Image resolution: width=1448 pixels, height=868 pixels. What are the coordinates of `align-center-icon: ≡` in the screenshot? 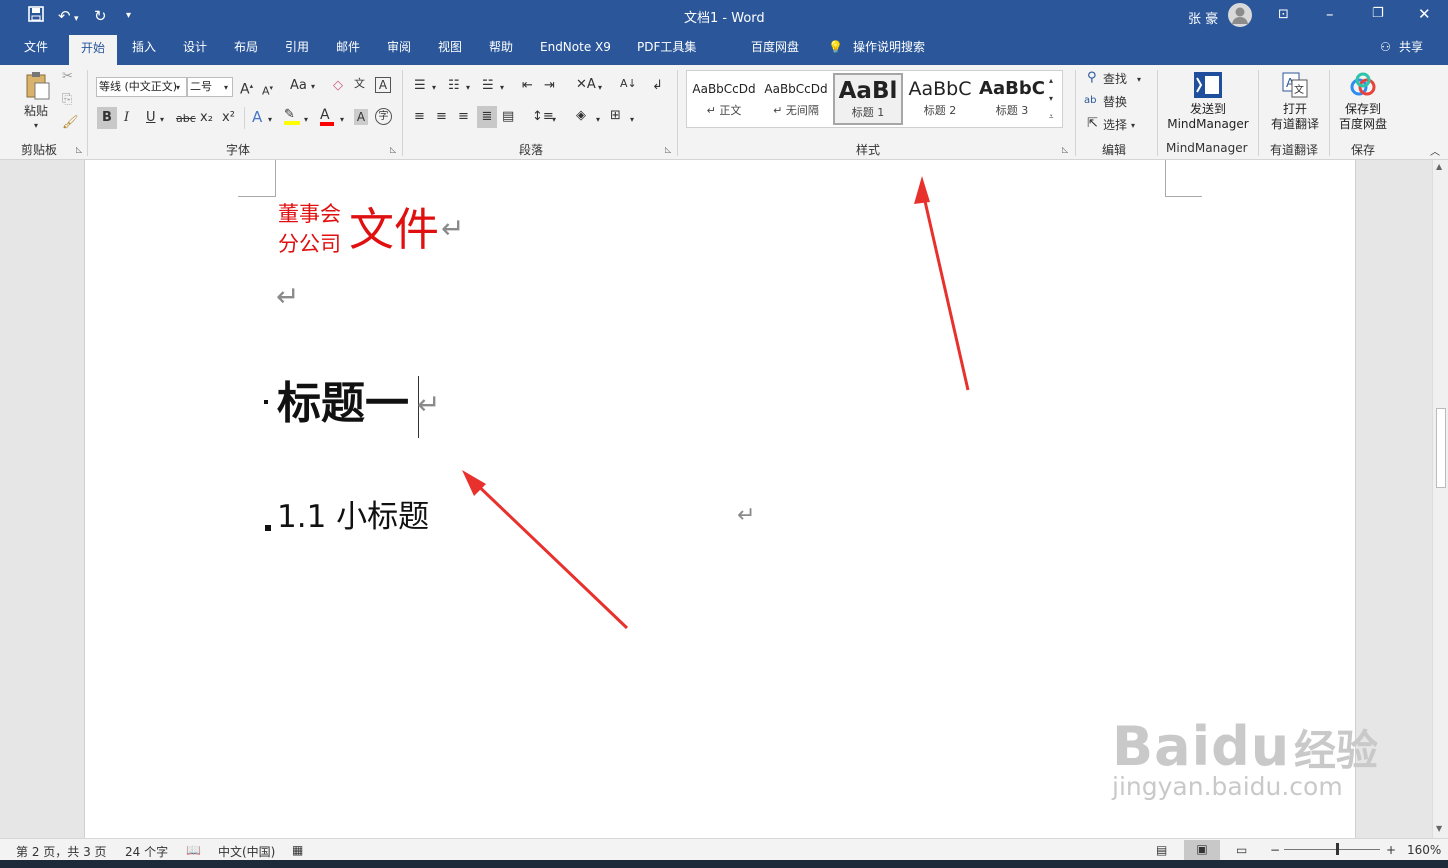 It's located at (441, 117).